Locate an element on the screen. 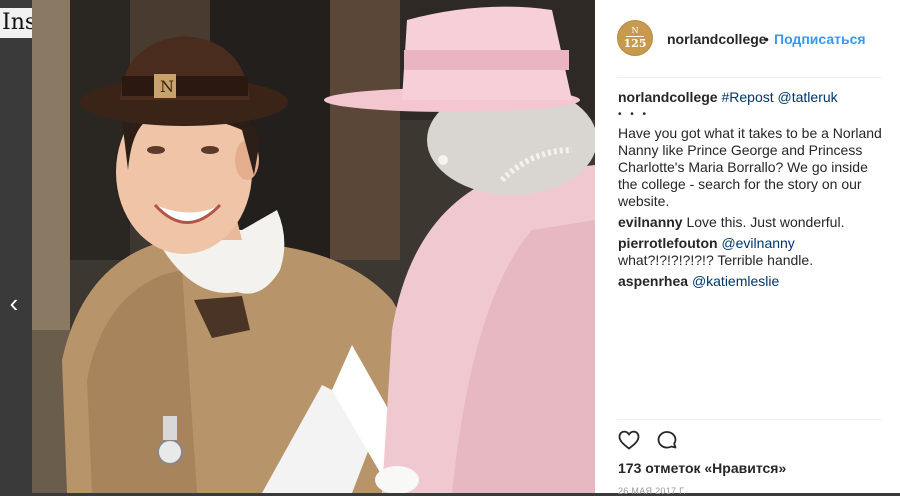  backdrop is located at coordinates (16, 265).